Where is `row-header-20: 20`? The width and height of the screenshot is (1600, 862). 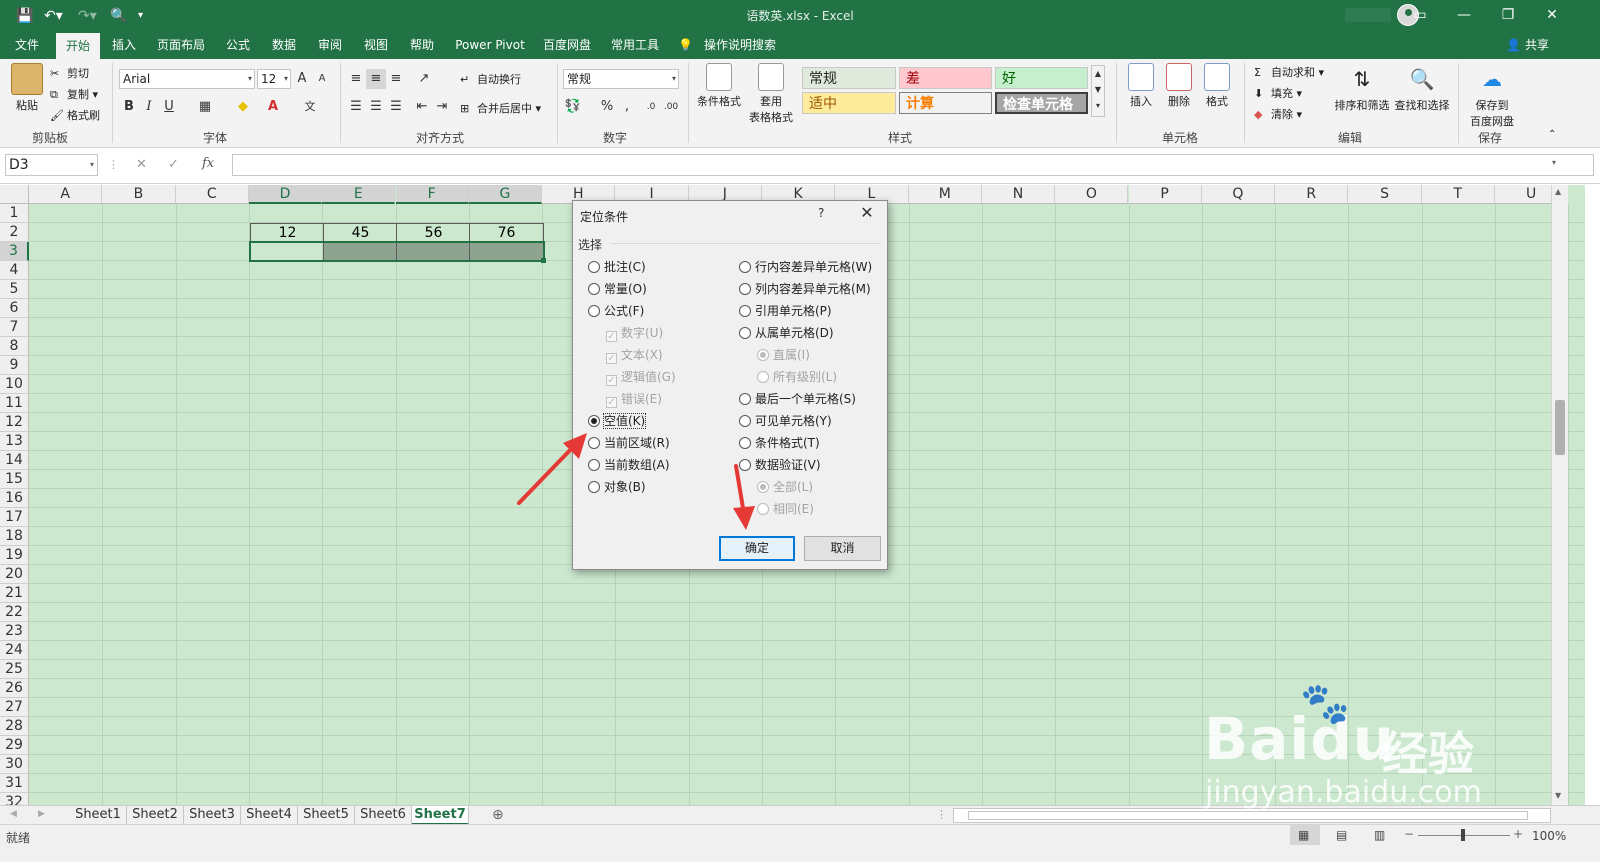 row-header-20: 20 is located at coordinates (14, 574).